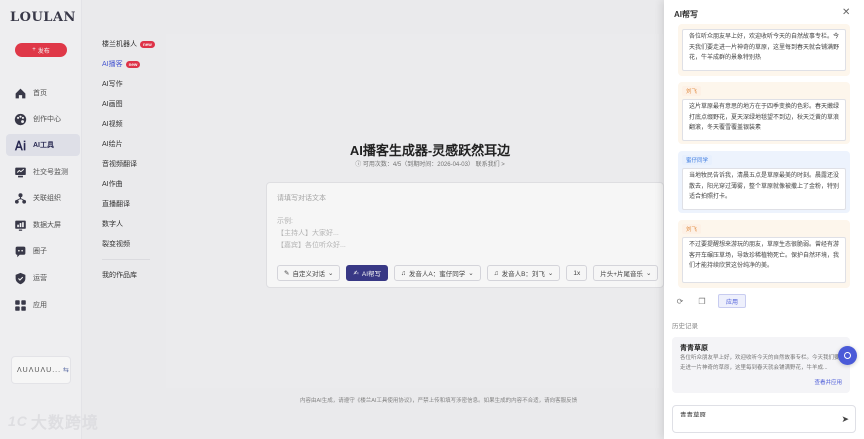 Image resolution: width=864 pixels, height=439 pixels. I want to click on example-line: 示例:, so click(285, 221).